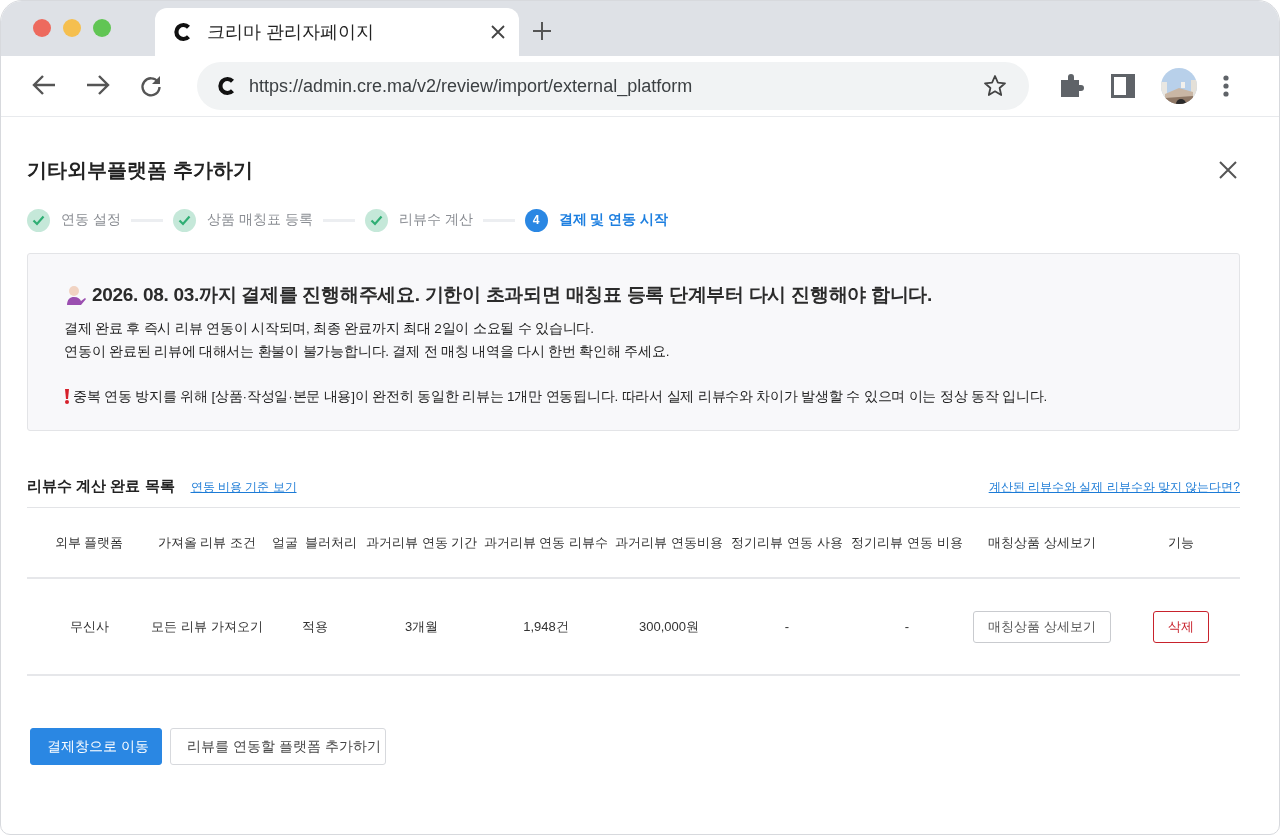 This screenshot has height=835, width=1280. Describe the element at coordinates (314, 542) in the screenshot. I see `column-header: 얼굴 블러처리` at that location.